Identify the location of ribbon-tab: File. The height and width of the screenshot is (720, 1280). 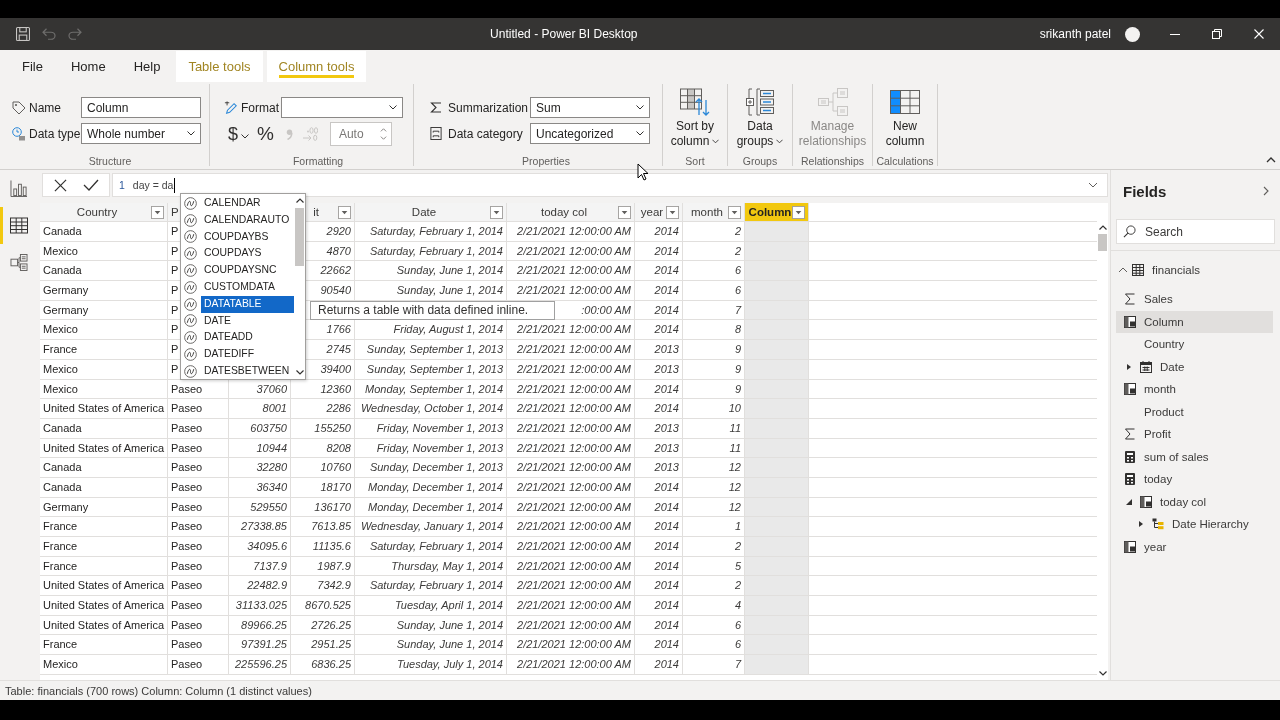
(32, 66).